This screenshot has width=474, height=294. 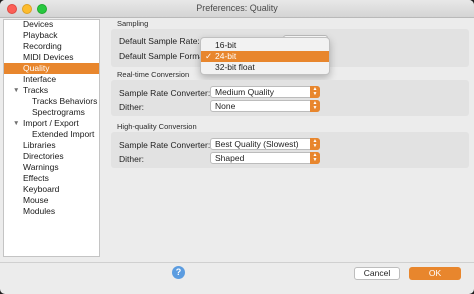 I want to click on sidebar-item-spectrograms: Spectrograms, so click(x=51, y=112).